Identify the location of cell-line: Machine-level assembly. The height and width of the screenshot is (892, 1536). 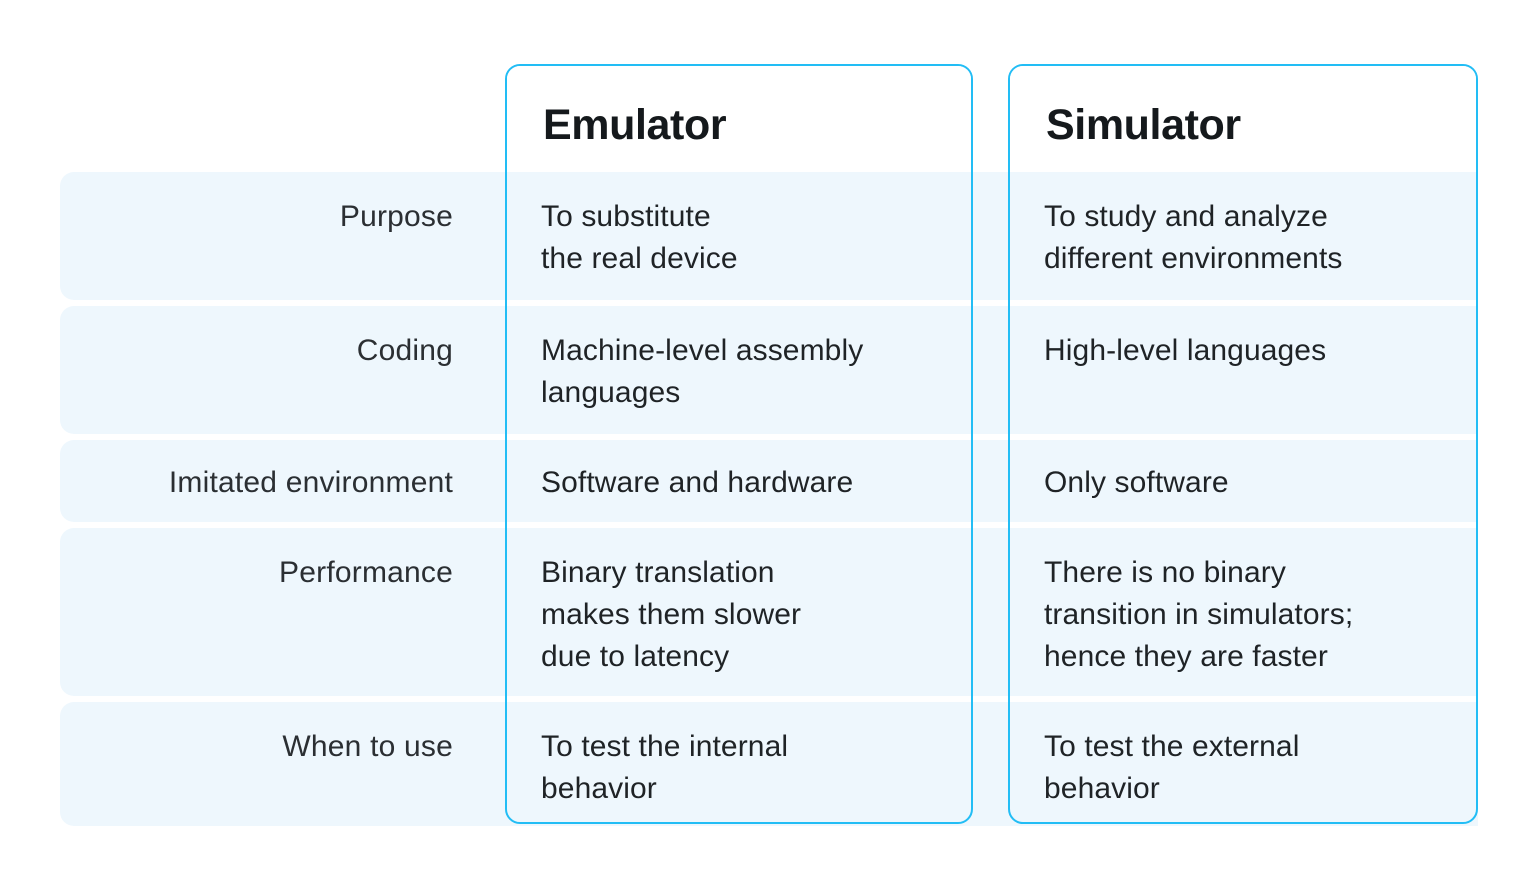
(702, 350).